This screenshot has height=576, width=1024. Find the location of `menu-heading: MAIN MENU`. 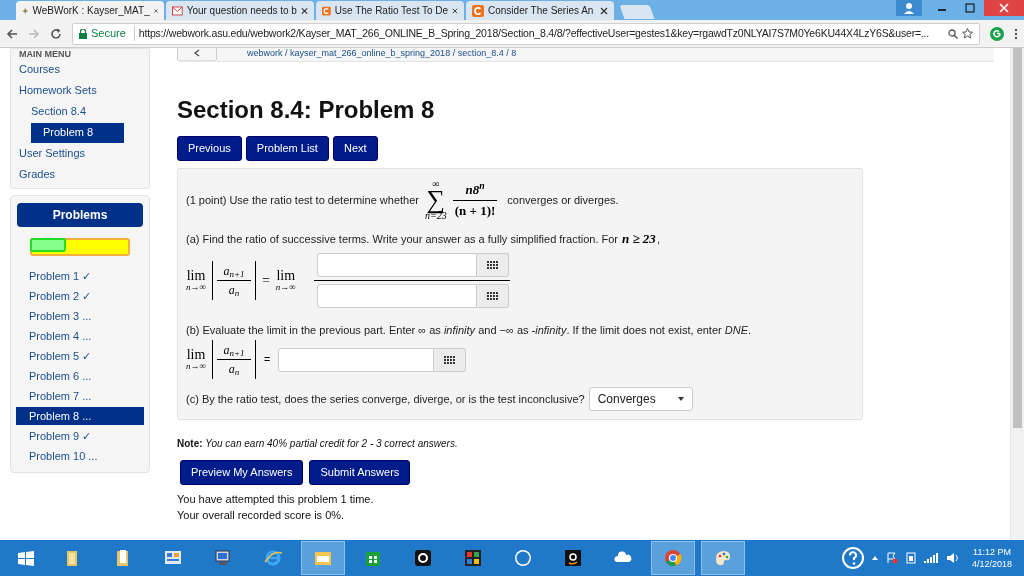

menu-heading: MAIN MENU is located at coordinates (45, 54).